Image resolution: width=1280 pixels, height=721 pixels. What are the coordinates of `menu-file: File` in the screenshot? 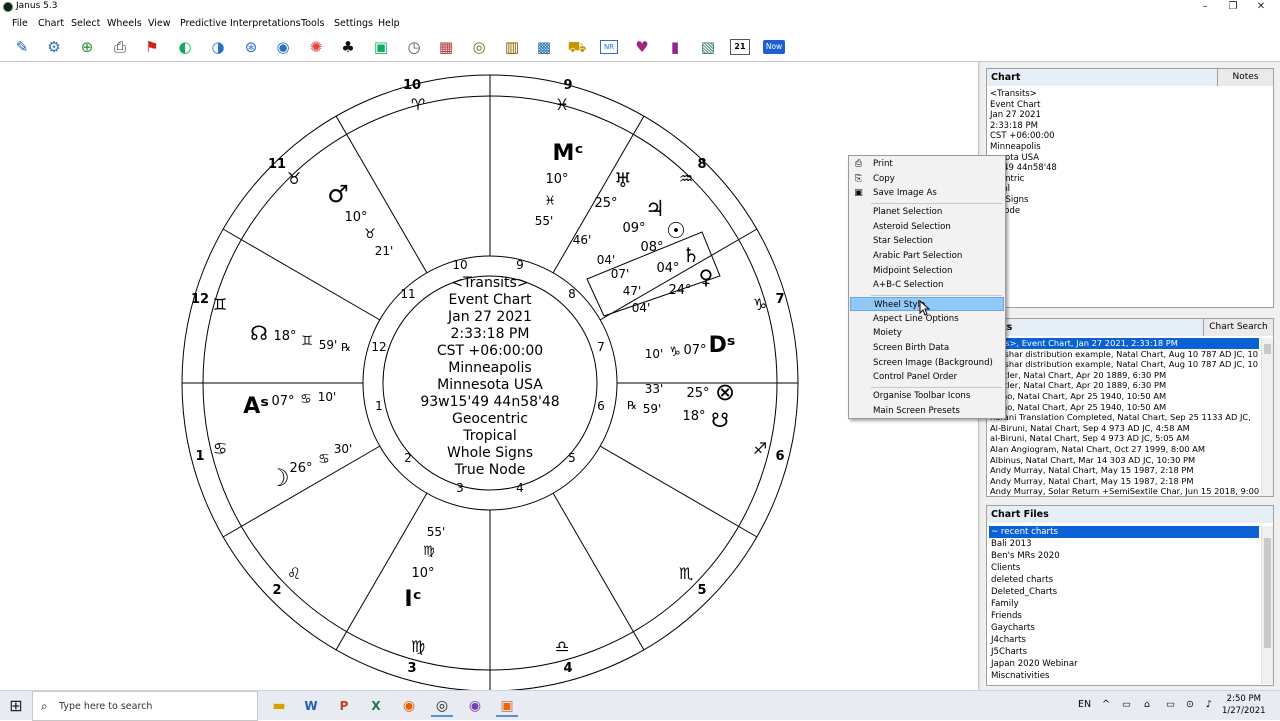 It's located at (20, 23).